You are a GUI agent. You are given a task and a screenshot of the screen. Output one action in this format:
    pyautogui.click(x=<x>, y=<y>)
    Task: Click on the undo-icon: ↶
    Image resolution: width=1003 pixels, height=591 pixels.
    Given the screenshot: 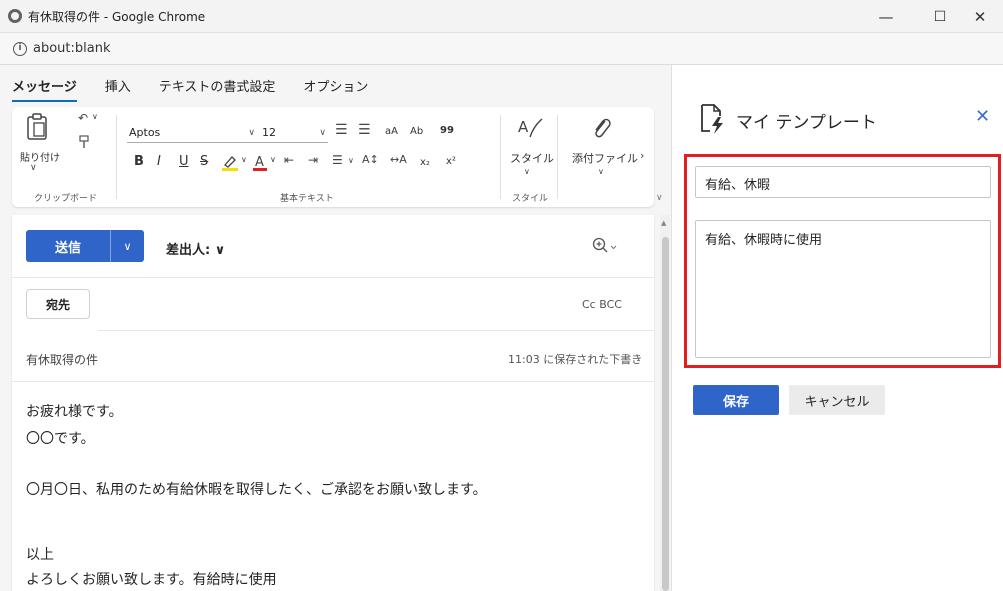 What is the action you would take?
    pyautogui.click(x=83, y=118)
    